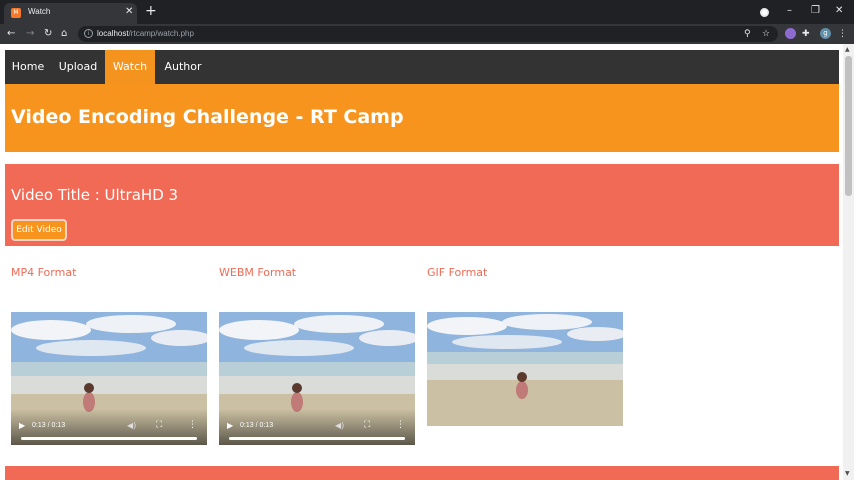 The height and width of the screenshot is (480, 854). What do you see at coordinates (747, 34) in the screenshot?
I see `zoom-icon: ⚲` at bounding box center [747, 34].